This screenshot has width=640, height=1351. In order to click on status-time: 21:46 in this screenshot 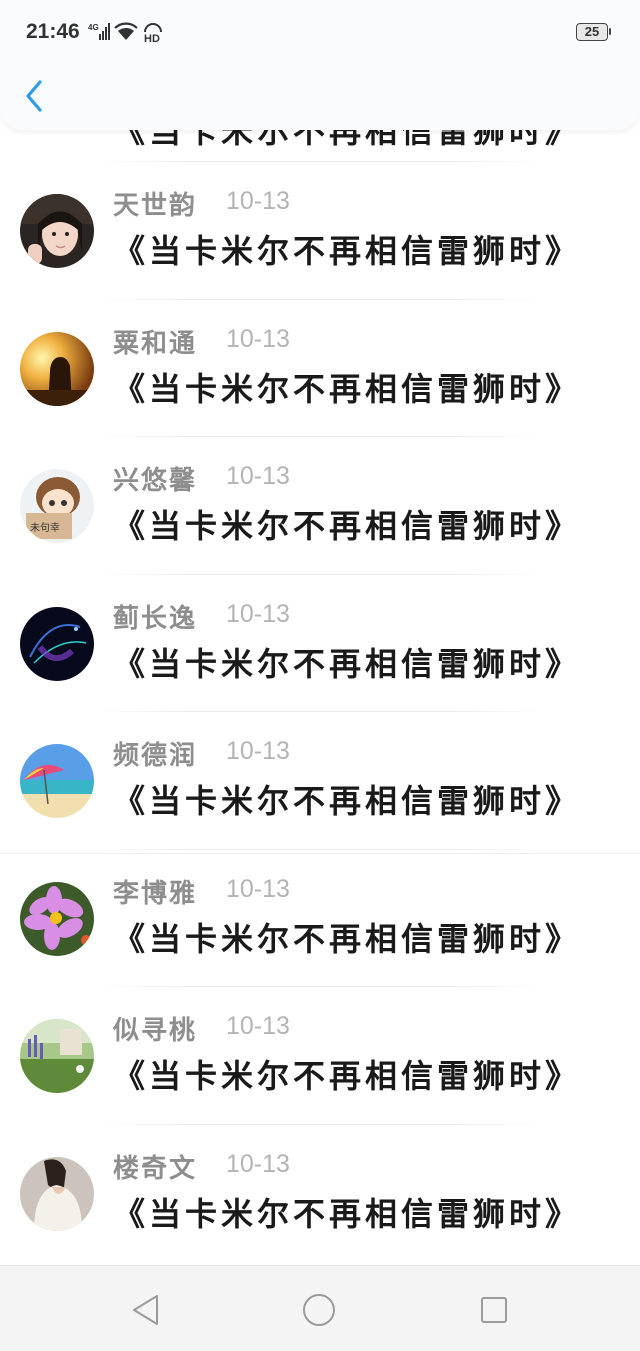, I will do `click(53, 31)`.